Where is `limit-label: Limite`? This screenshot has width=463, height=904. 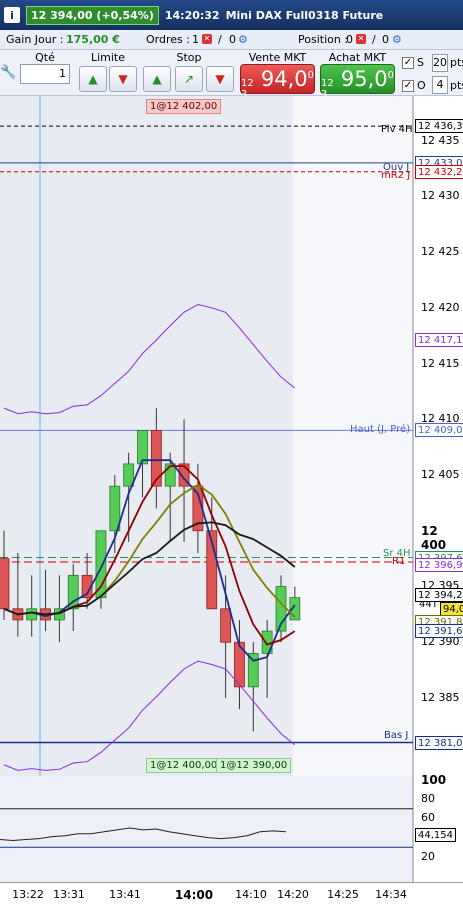
limit-label: Limite is located at coordinates (108, 57).